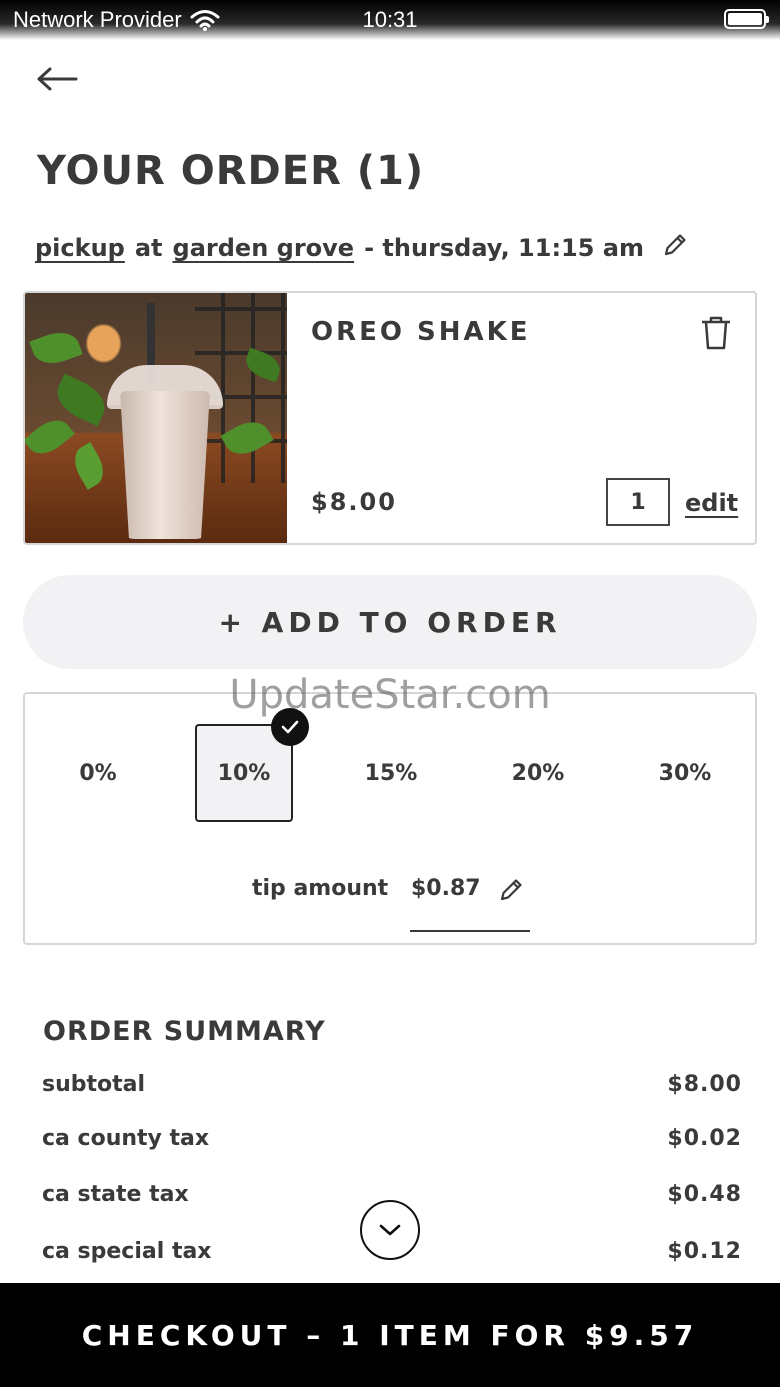 The width and height of the screenshot is (780, 1387). What do you see at coordinates (354, 502) in the screenshot?
I see `item-price: $8.00` at bounding box center [354, 502].